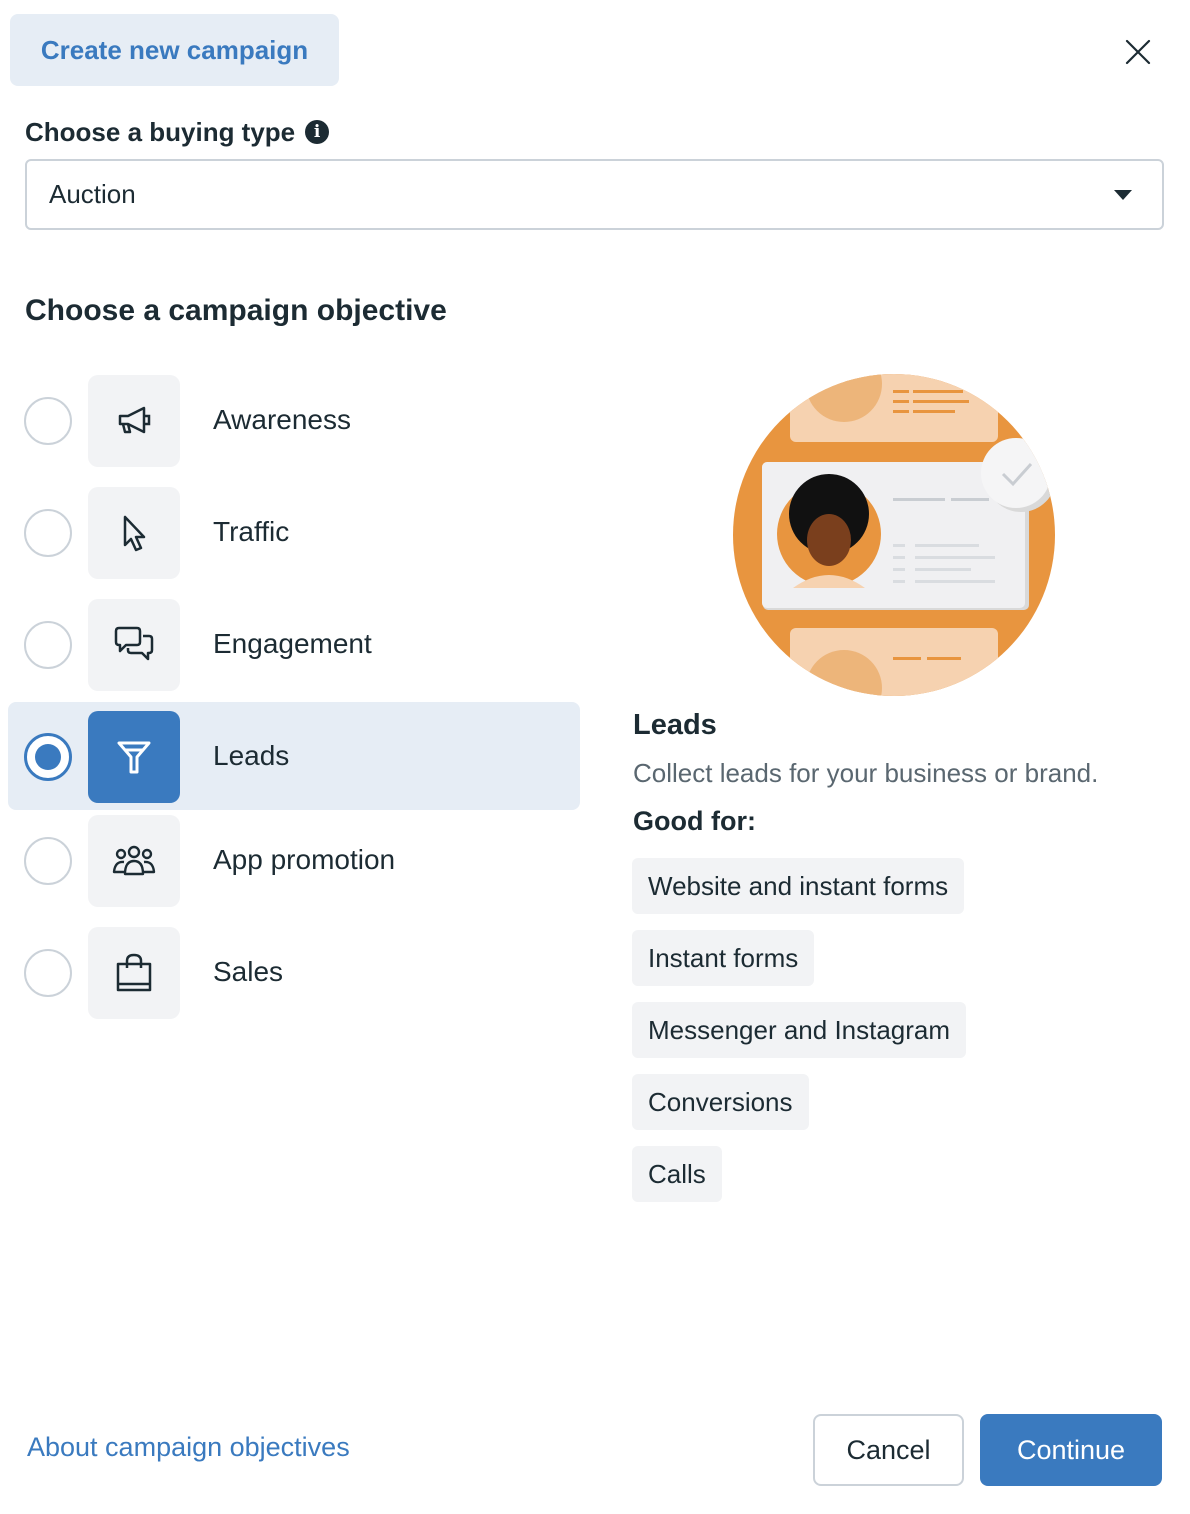 This screenshot has width=1190, height=1514. Describe the element at coordinates (48, 533) in the screenshot. I see `radio-traffic` at that location.